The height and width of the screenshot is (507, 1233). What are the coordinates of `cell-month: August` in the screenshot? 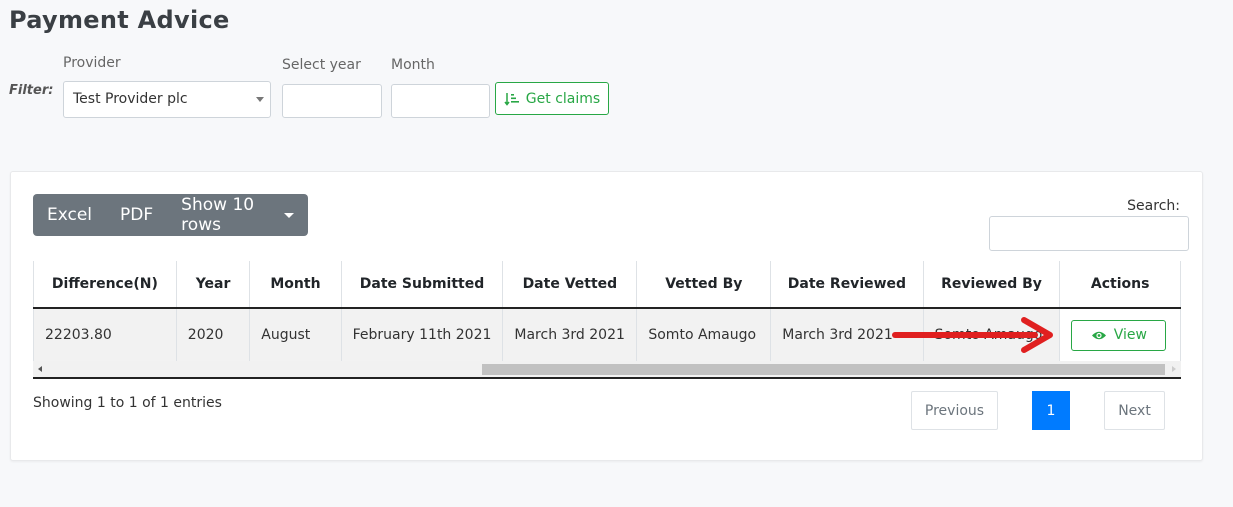 It's located at (295, 334).